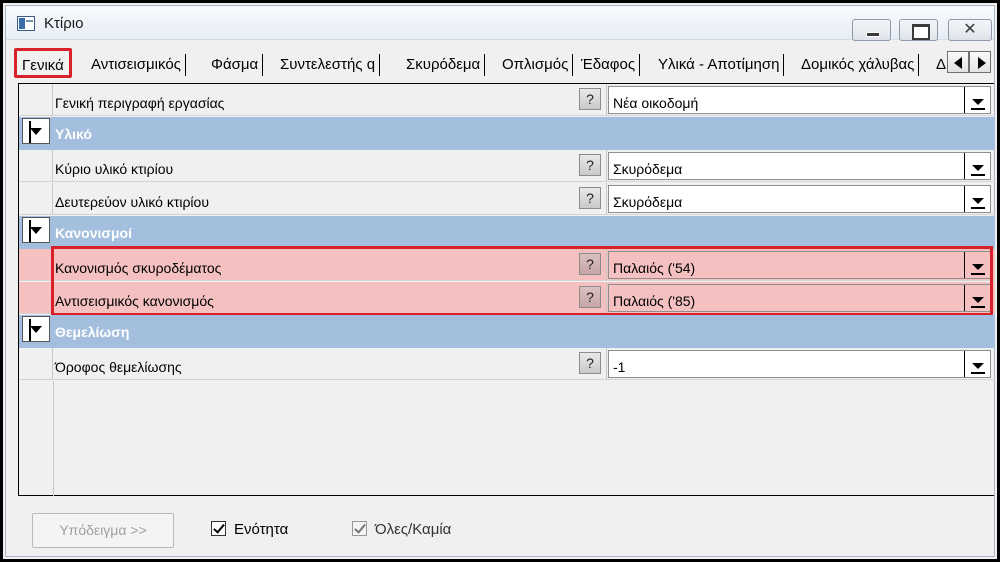 This screenshot has height=562, width=1000. I want to click on minimize-icon, so click(871, 30).